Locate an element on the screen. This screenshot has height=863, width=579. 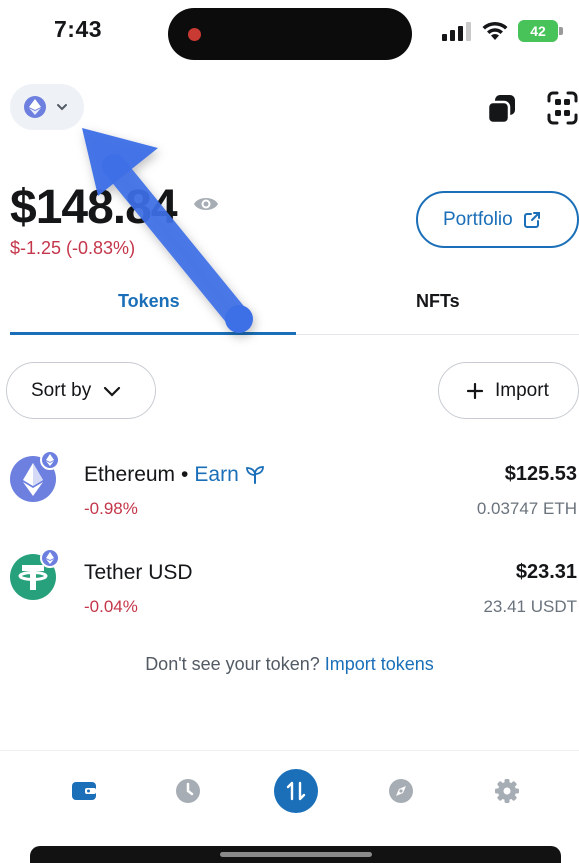
token-name-text: Ethereum is located at coordinates (130, 474).